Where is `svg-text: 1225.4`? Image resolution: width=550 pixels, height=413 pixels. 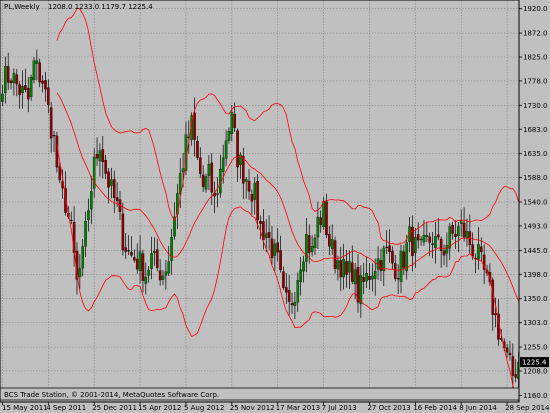
svg-text: 1225.4 is located at coordinates (534, 363).